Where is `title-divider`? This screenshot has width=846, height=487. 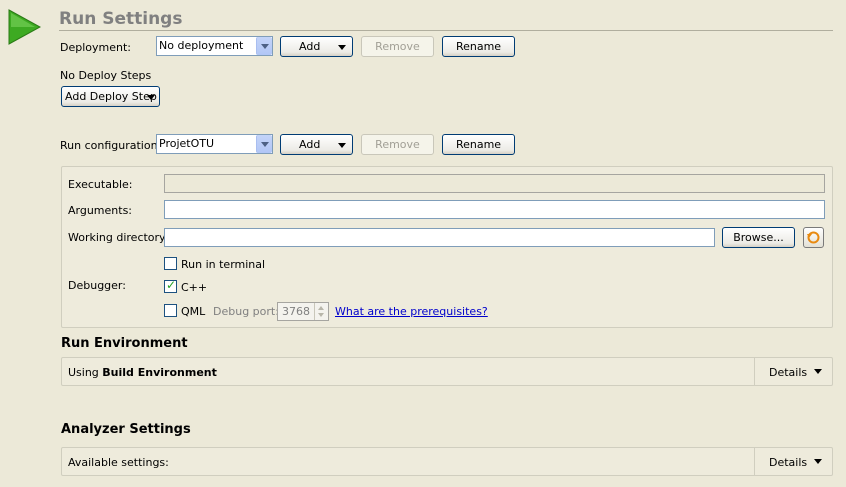 title-divider is located at coordinates (446, 30).